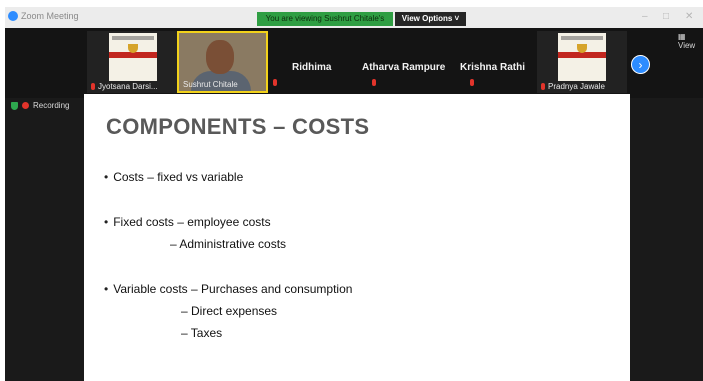  What do you see at coordinates (493, 74) in the screenshot?
I see `participant-tile: Krishna Rathi` at bounding box center [493, 74].